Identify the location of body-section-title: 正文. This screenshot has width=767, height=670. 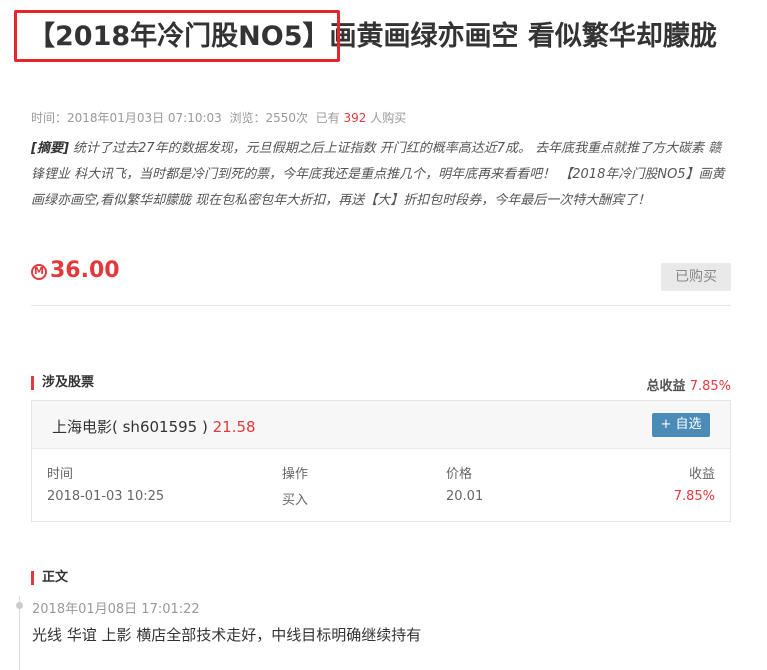
(49, 578).